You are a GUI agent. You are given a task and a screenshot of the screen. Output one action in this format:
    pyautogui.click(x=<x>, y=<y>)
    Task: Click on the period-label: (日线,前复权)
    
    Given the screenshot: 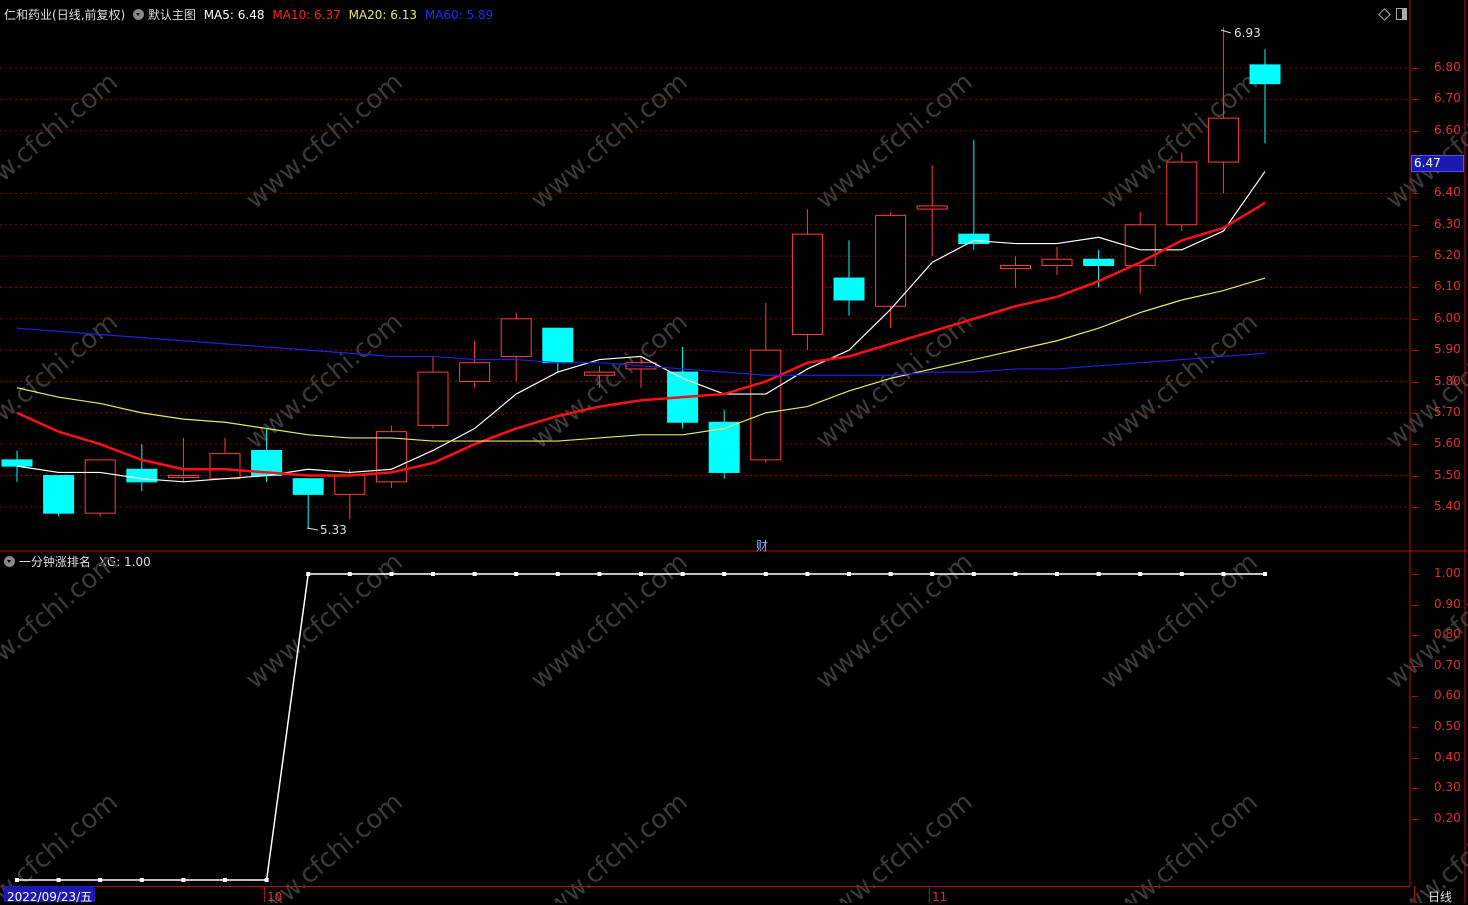 What is the action you would take?
    pyautogui.click(x=89, y=15)
    